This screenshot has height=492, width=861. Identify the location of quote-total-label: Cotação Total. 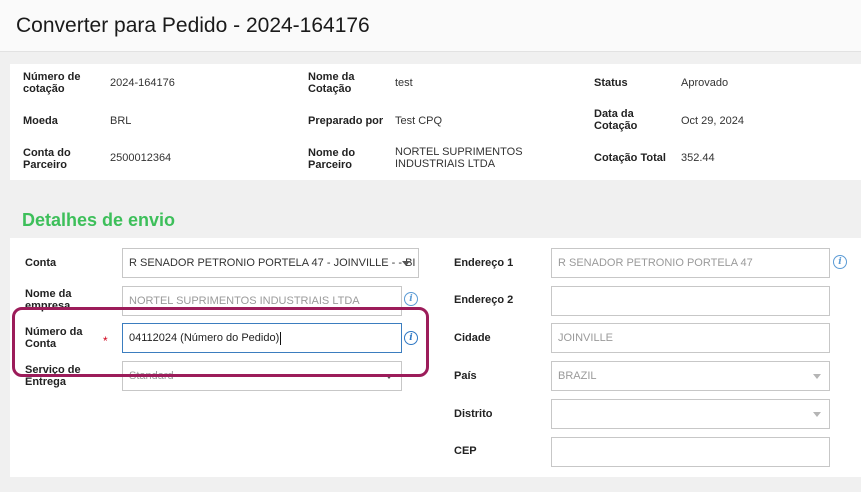
(630, 158).